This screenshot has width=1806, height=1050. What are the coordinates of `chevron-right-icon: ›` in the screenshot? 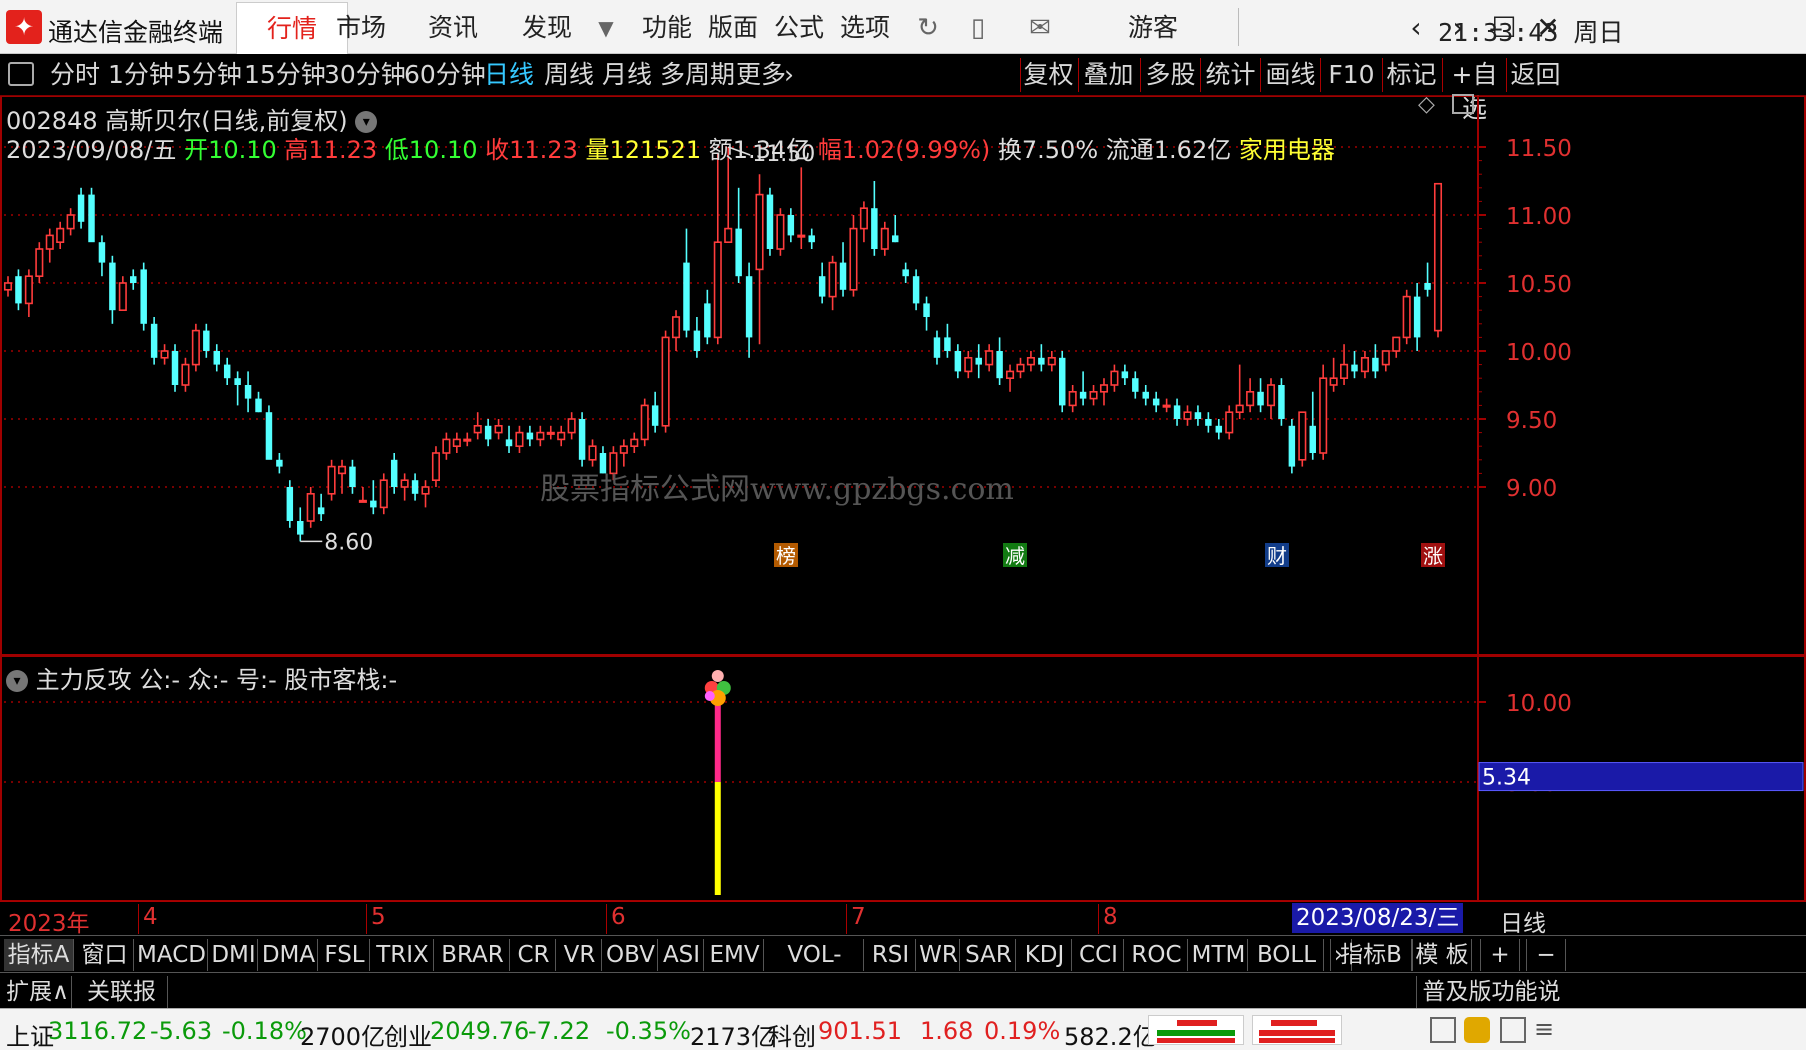 It's located at (789, 75).